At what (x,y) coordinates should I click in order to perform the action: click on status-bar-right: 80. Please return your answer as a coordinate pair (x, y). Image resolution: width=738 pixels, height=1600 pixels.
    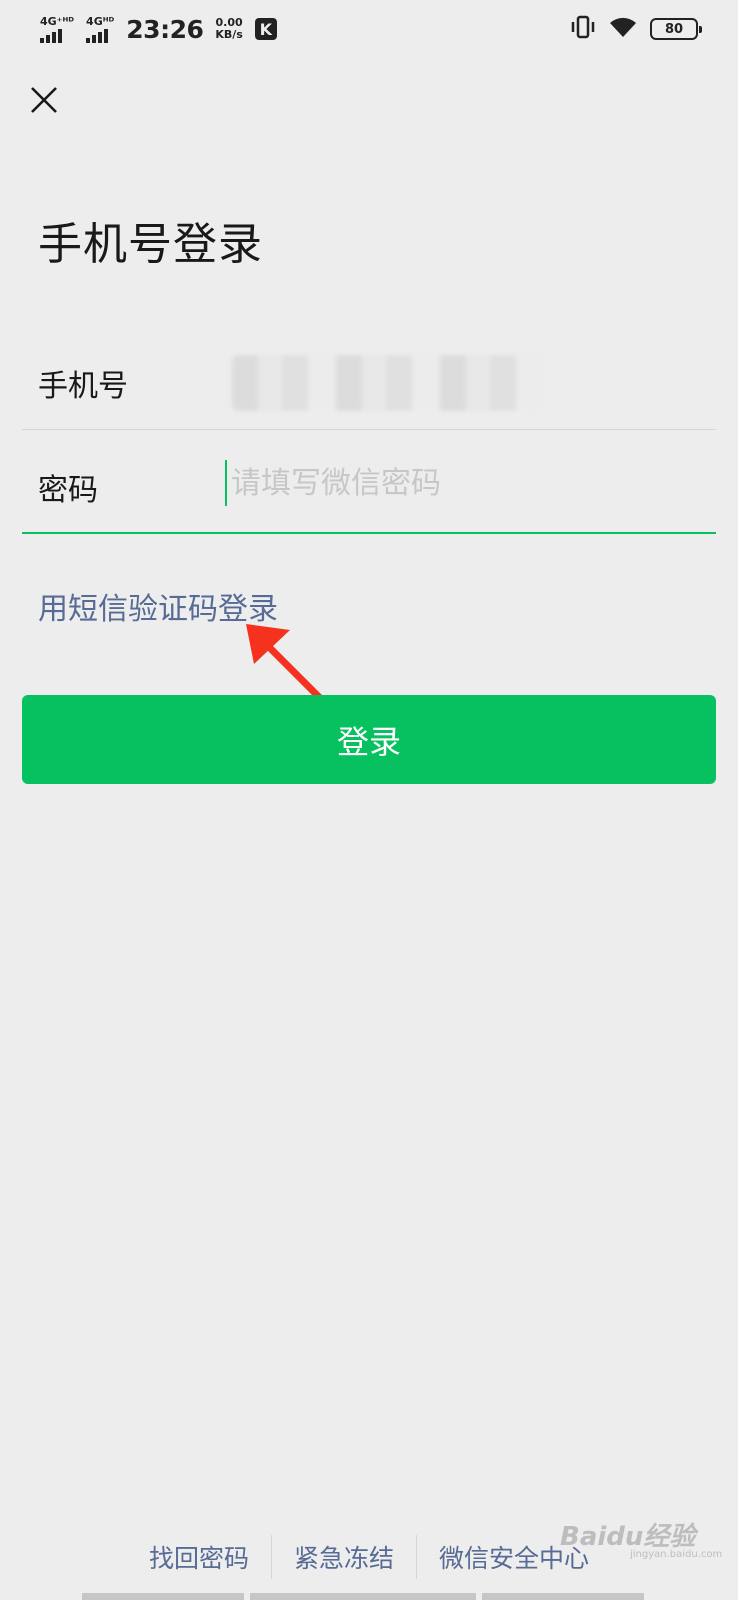
    Looking at the image, I should click on (636, 29).